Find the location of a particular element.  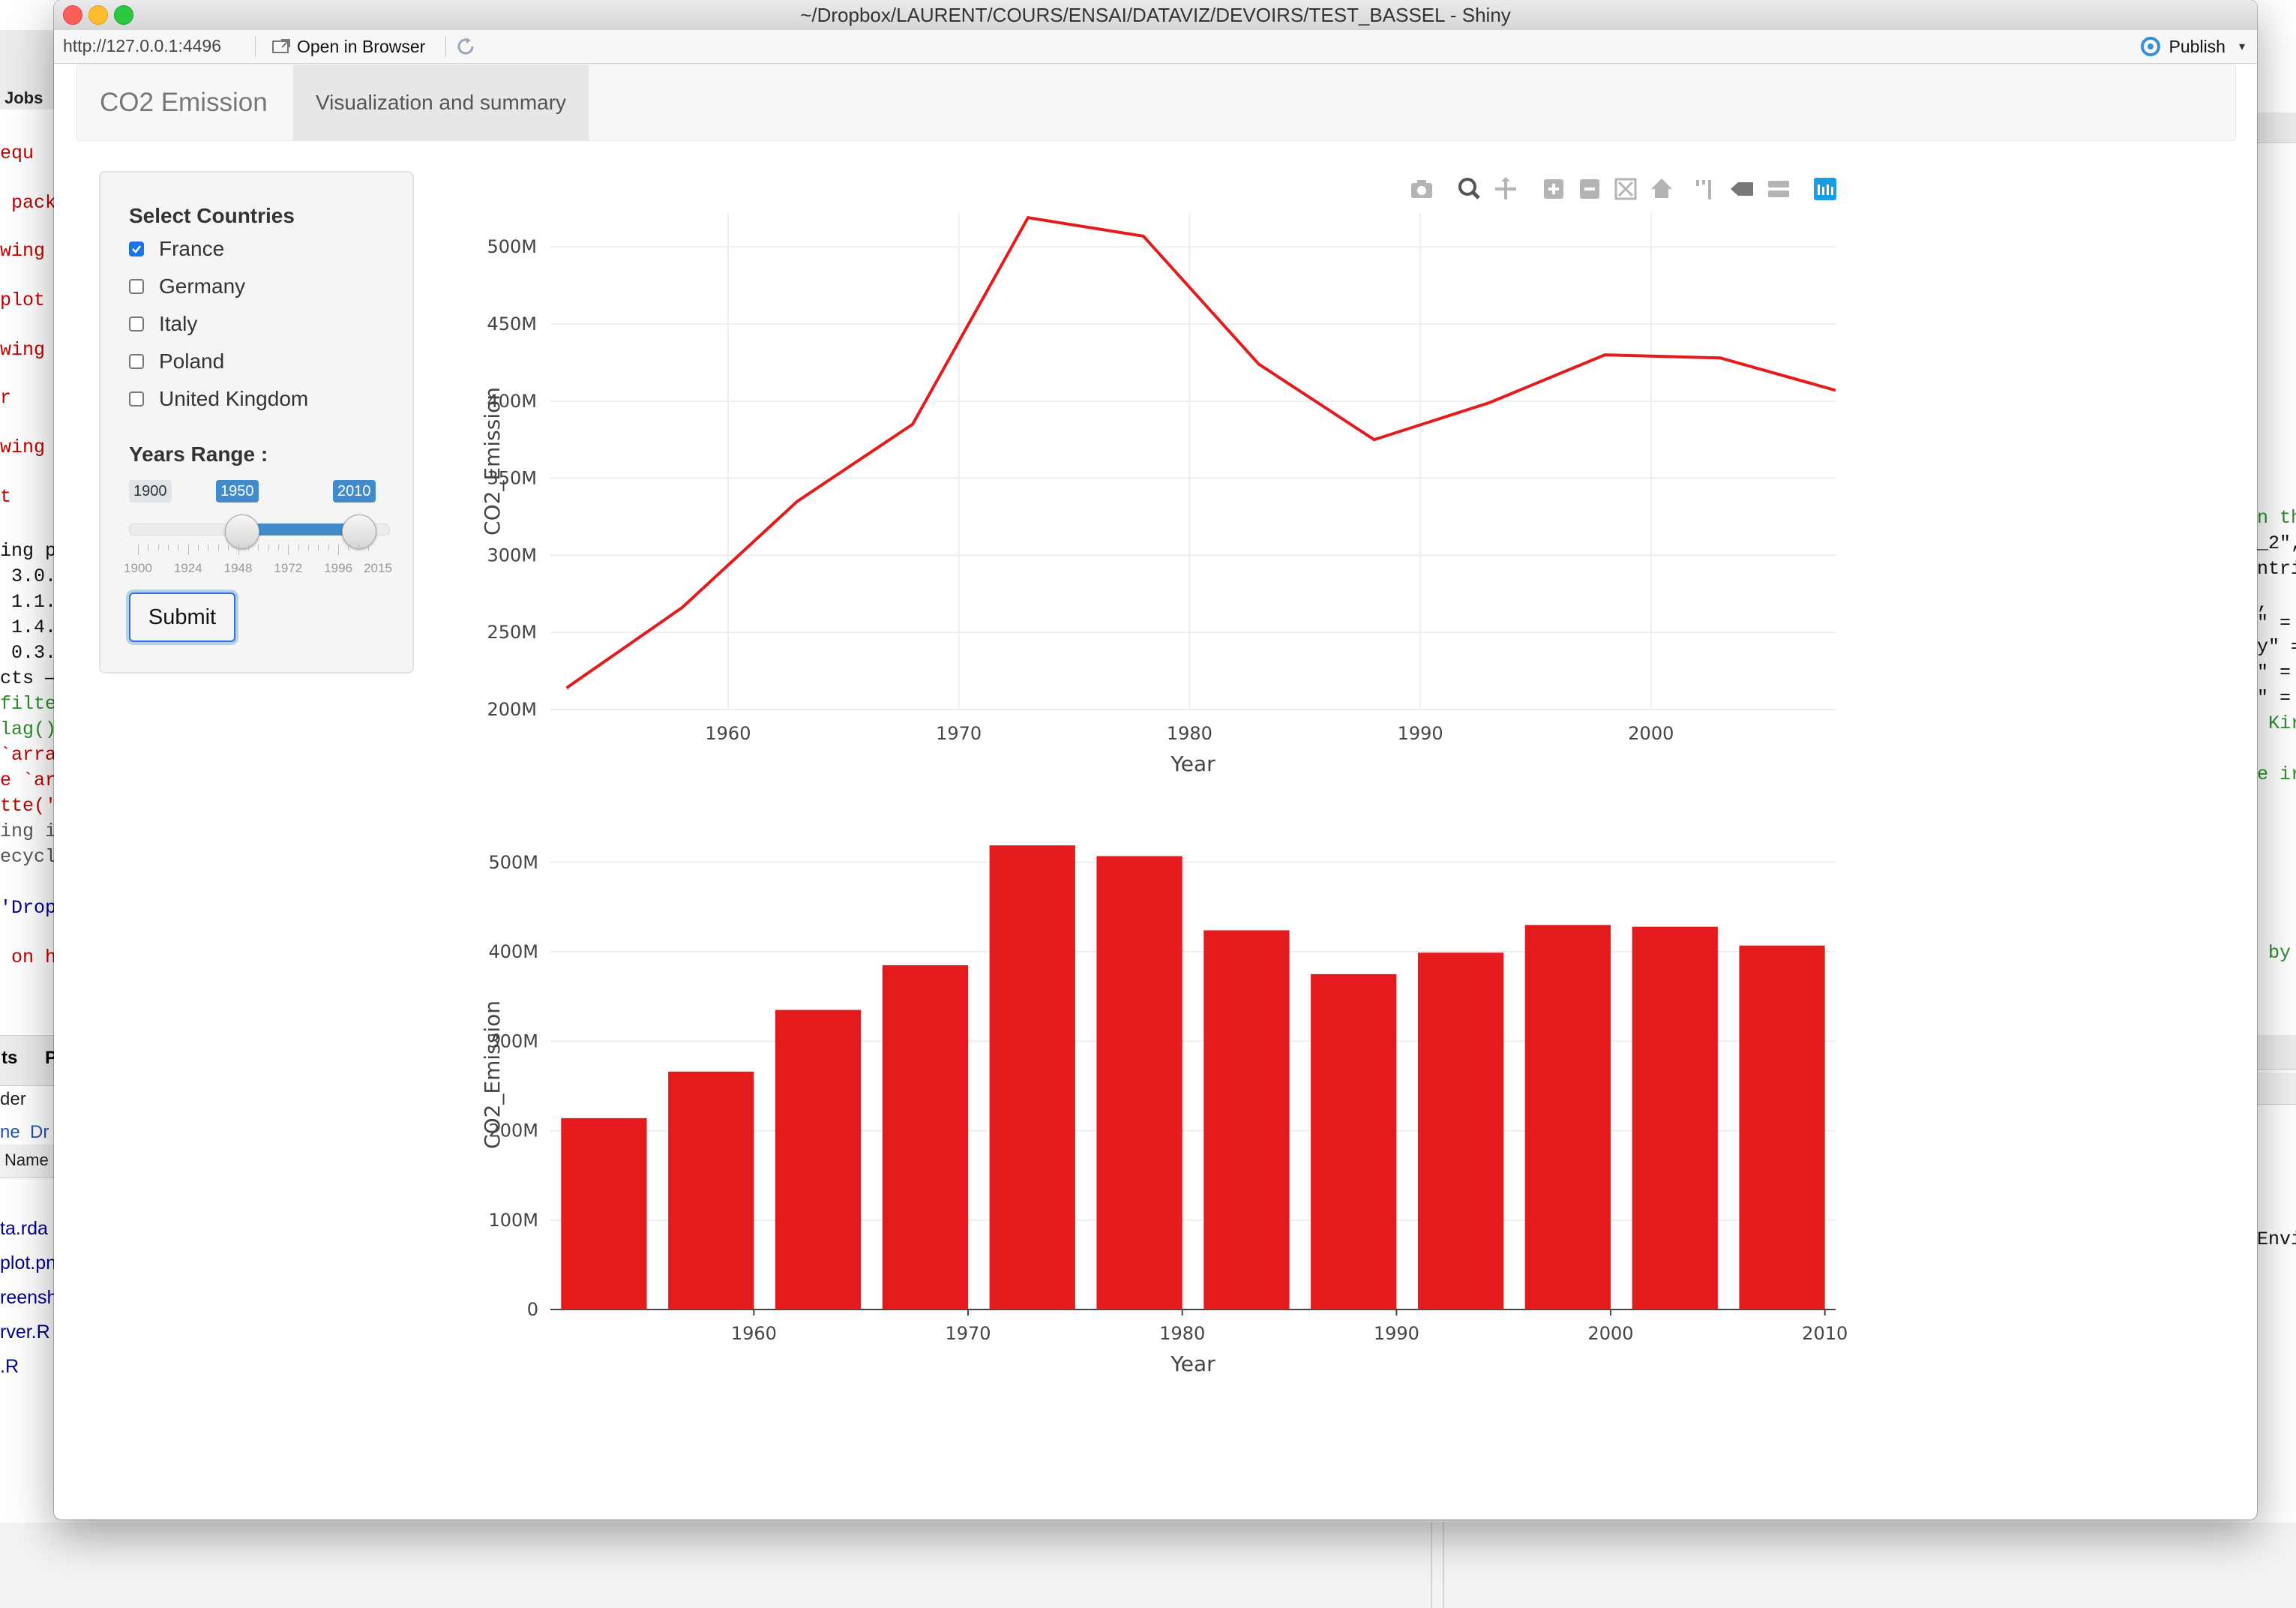

name-column-header: Name is located at coordinates (26, 1160).